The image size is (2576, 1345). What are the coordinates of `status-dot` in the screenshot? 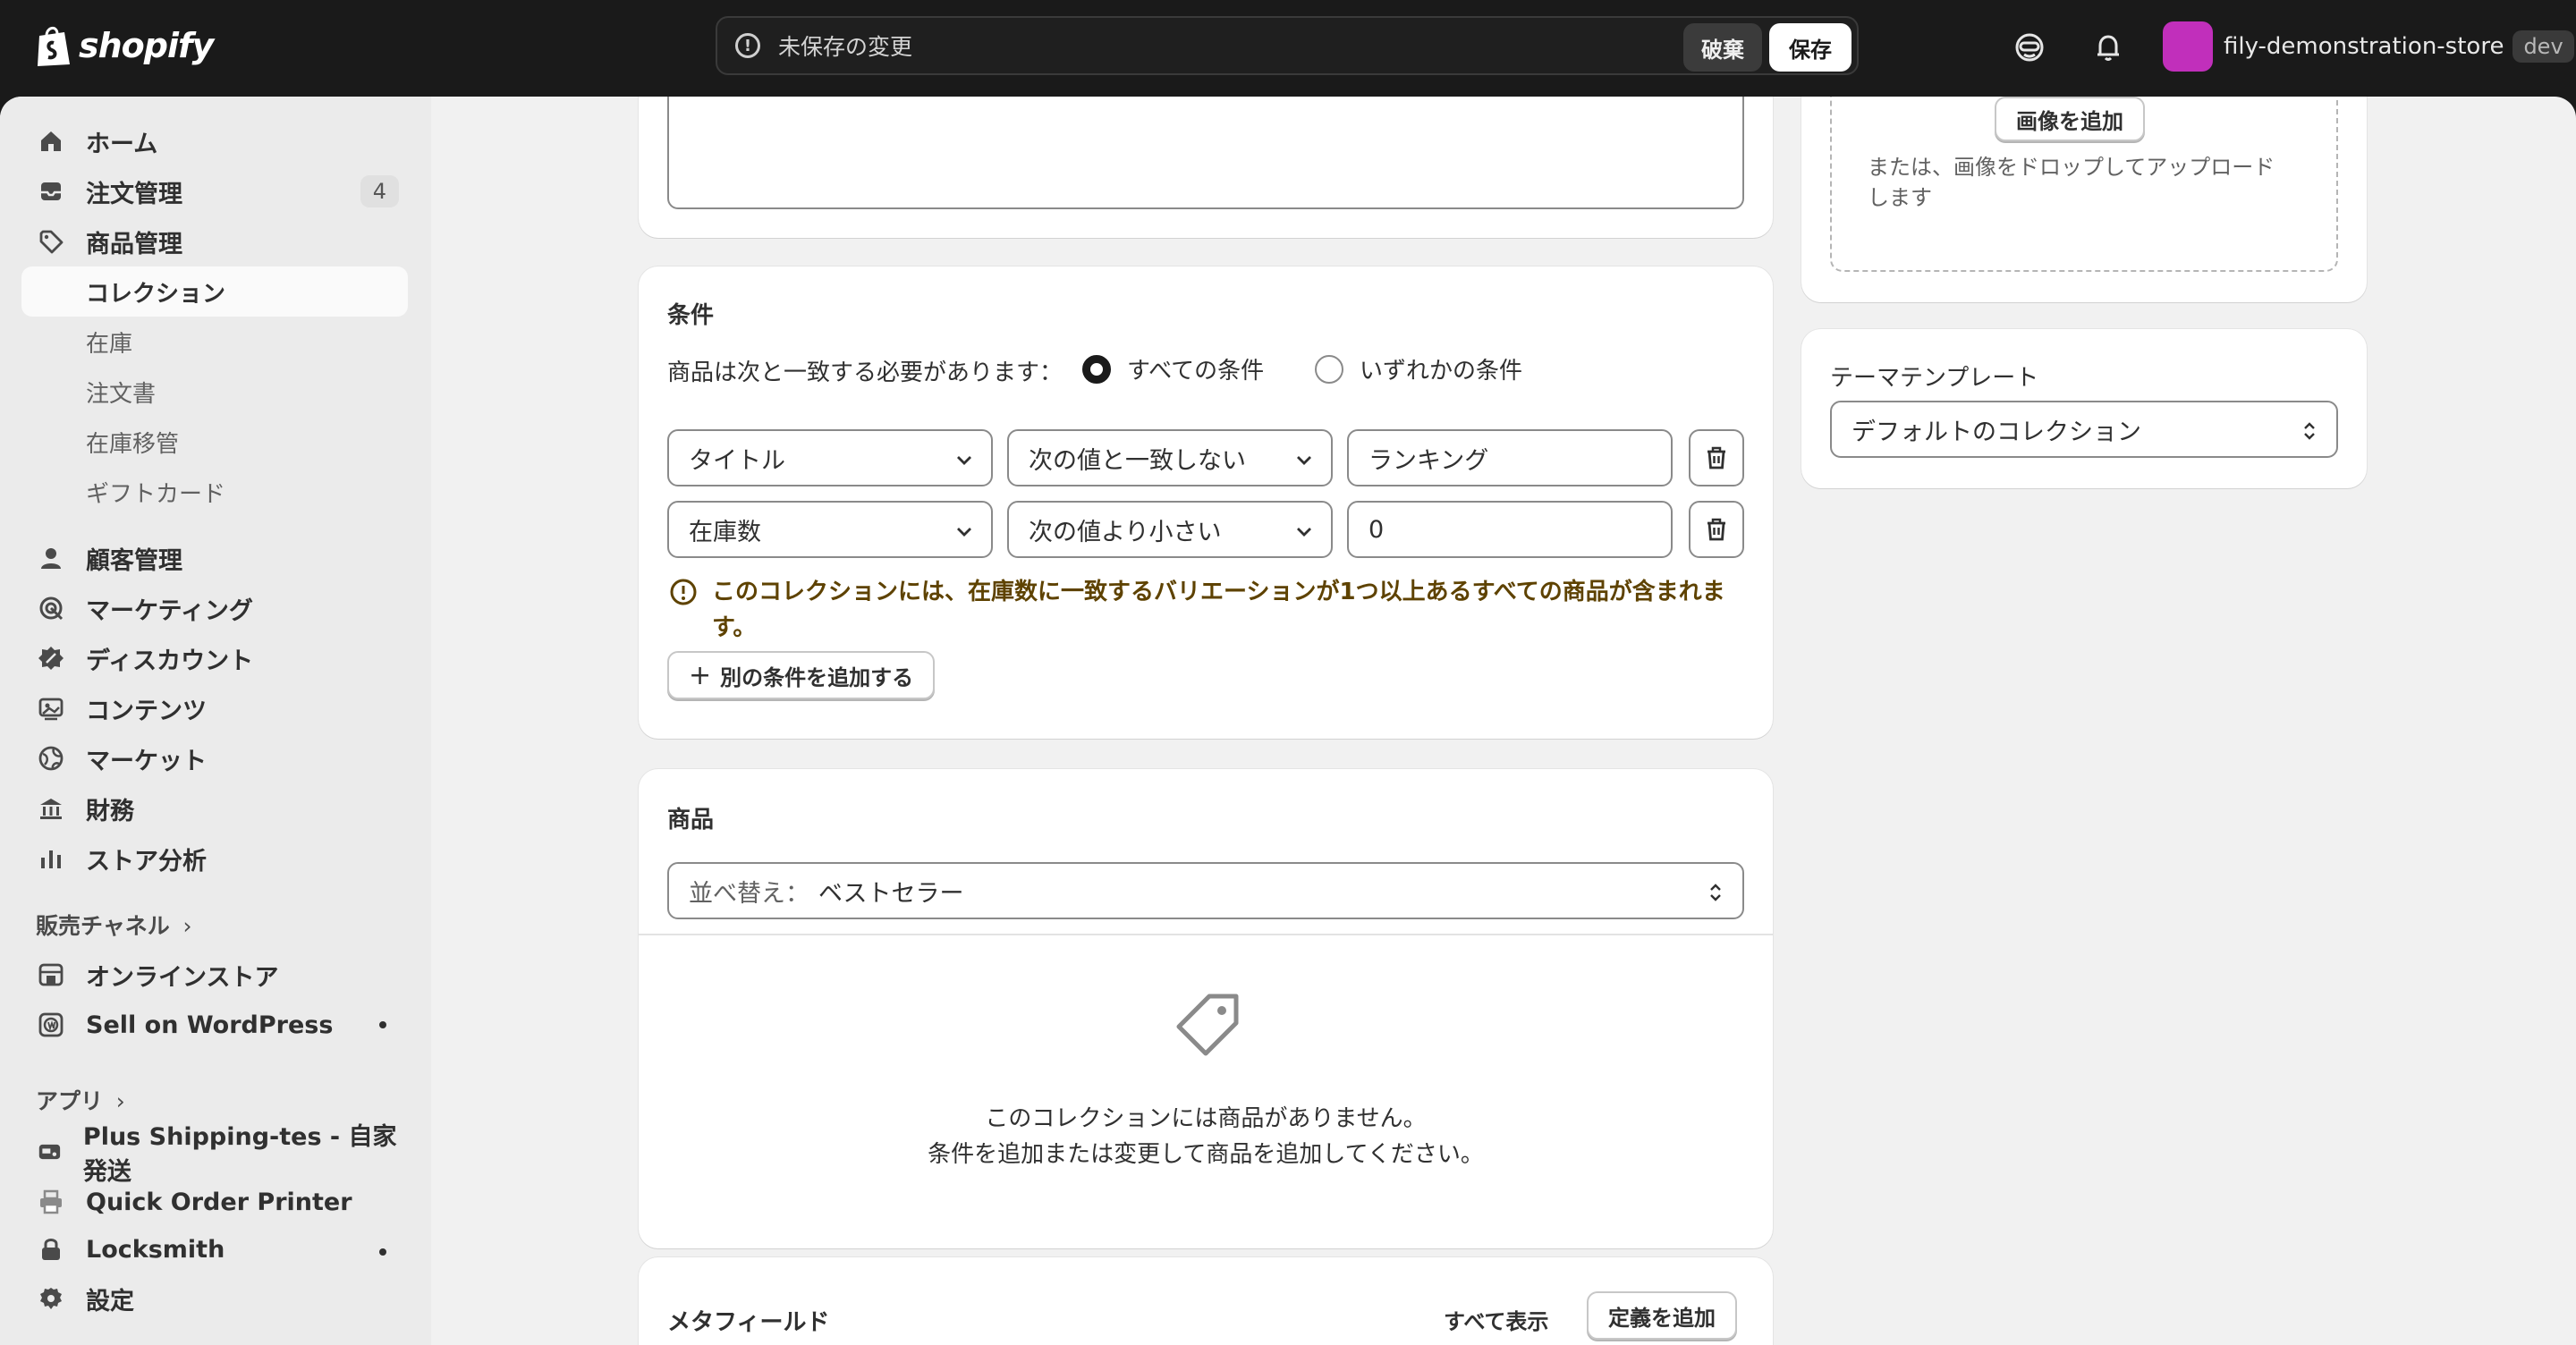 It's located at (382, 1024).